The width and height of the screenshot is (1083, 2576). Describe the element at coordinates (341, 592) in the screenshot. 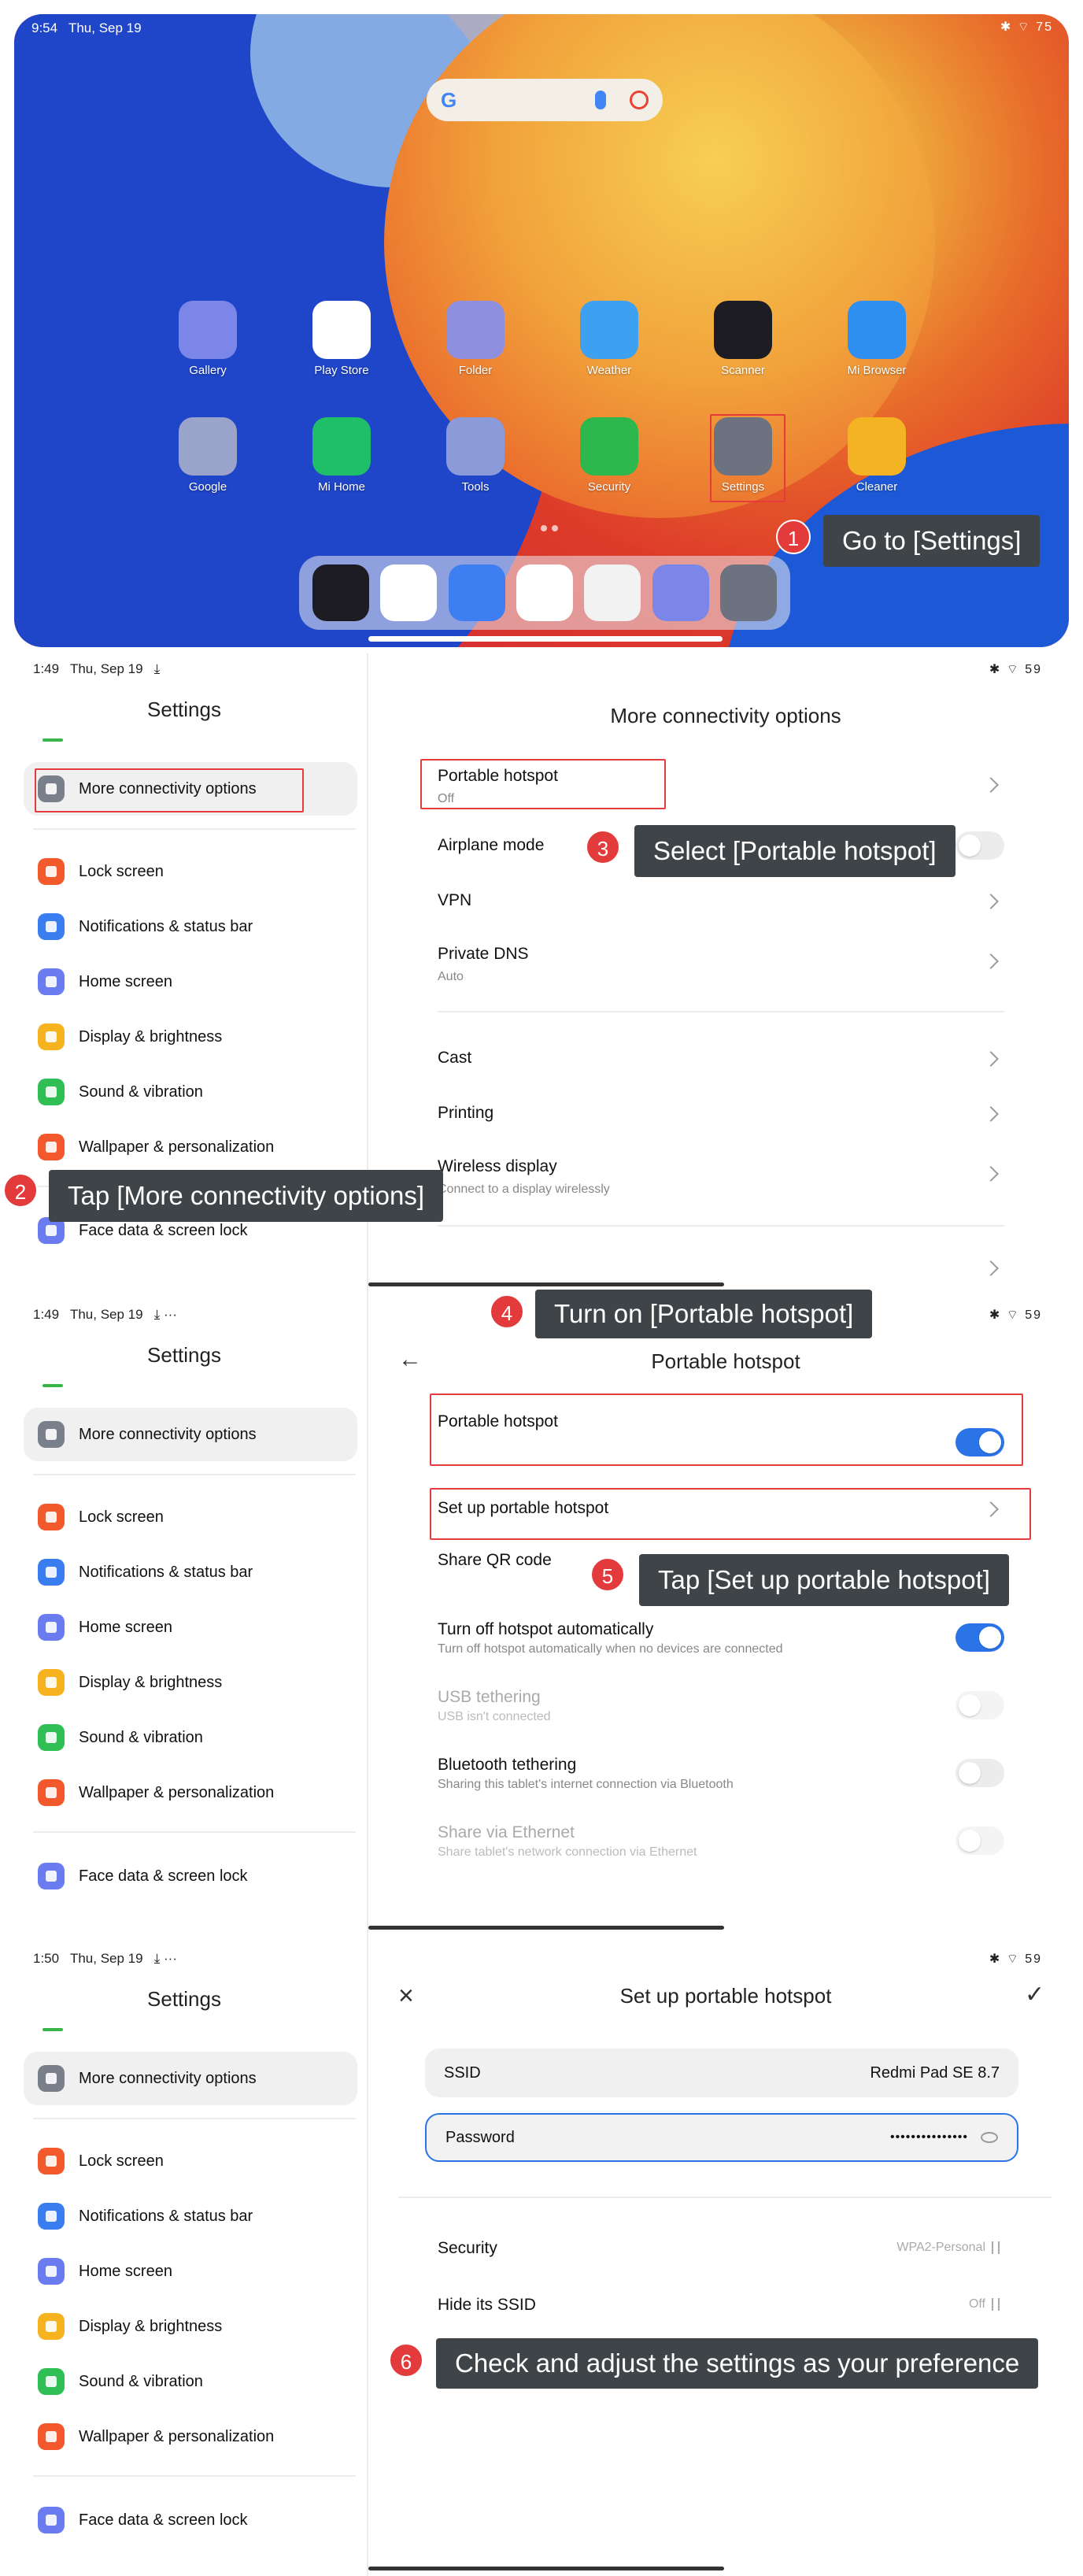

I see `scanner-icon` at that location.